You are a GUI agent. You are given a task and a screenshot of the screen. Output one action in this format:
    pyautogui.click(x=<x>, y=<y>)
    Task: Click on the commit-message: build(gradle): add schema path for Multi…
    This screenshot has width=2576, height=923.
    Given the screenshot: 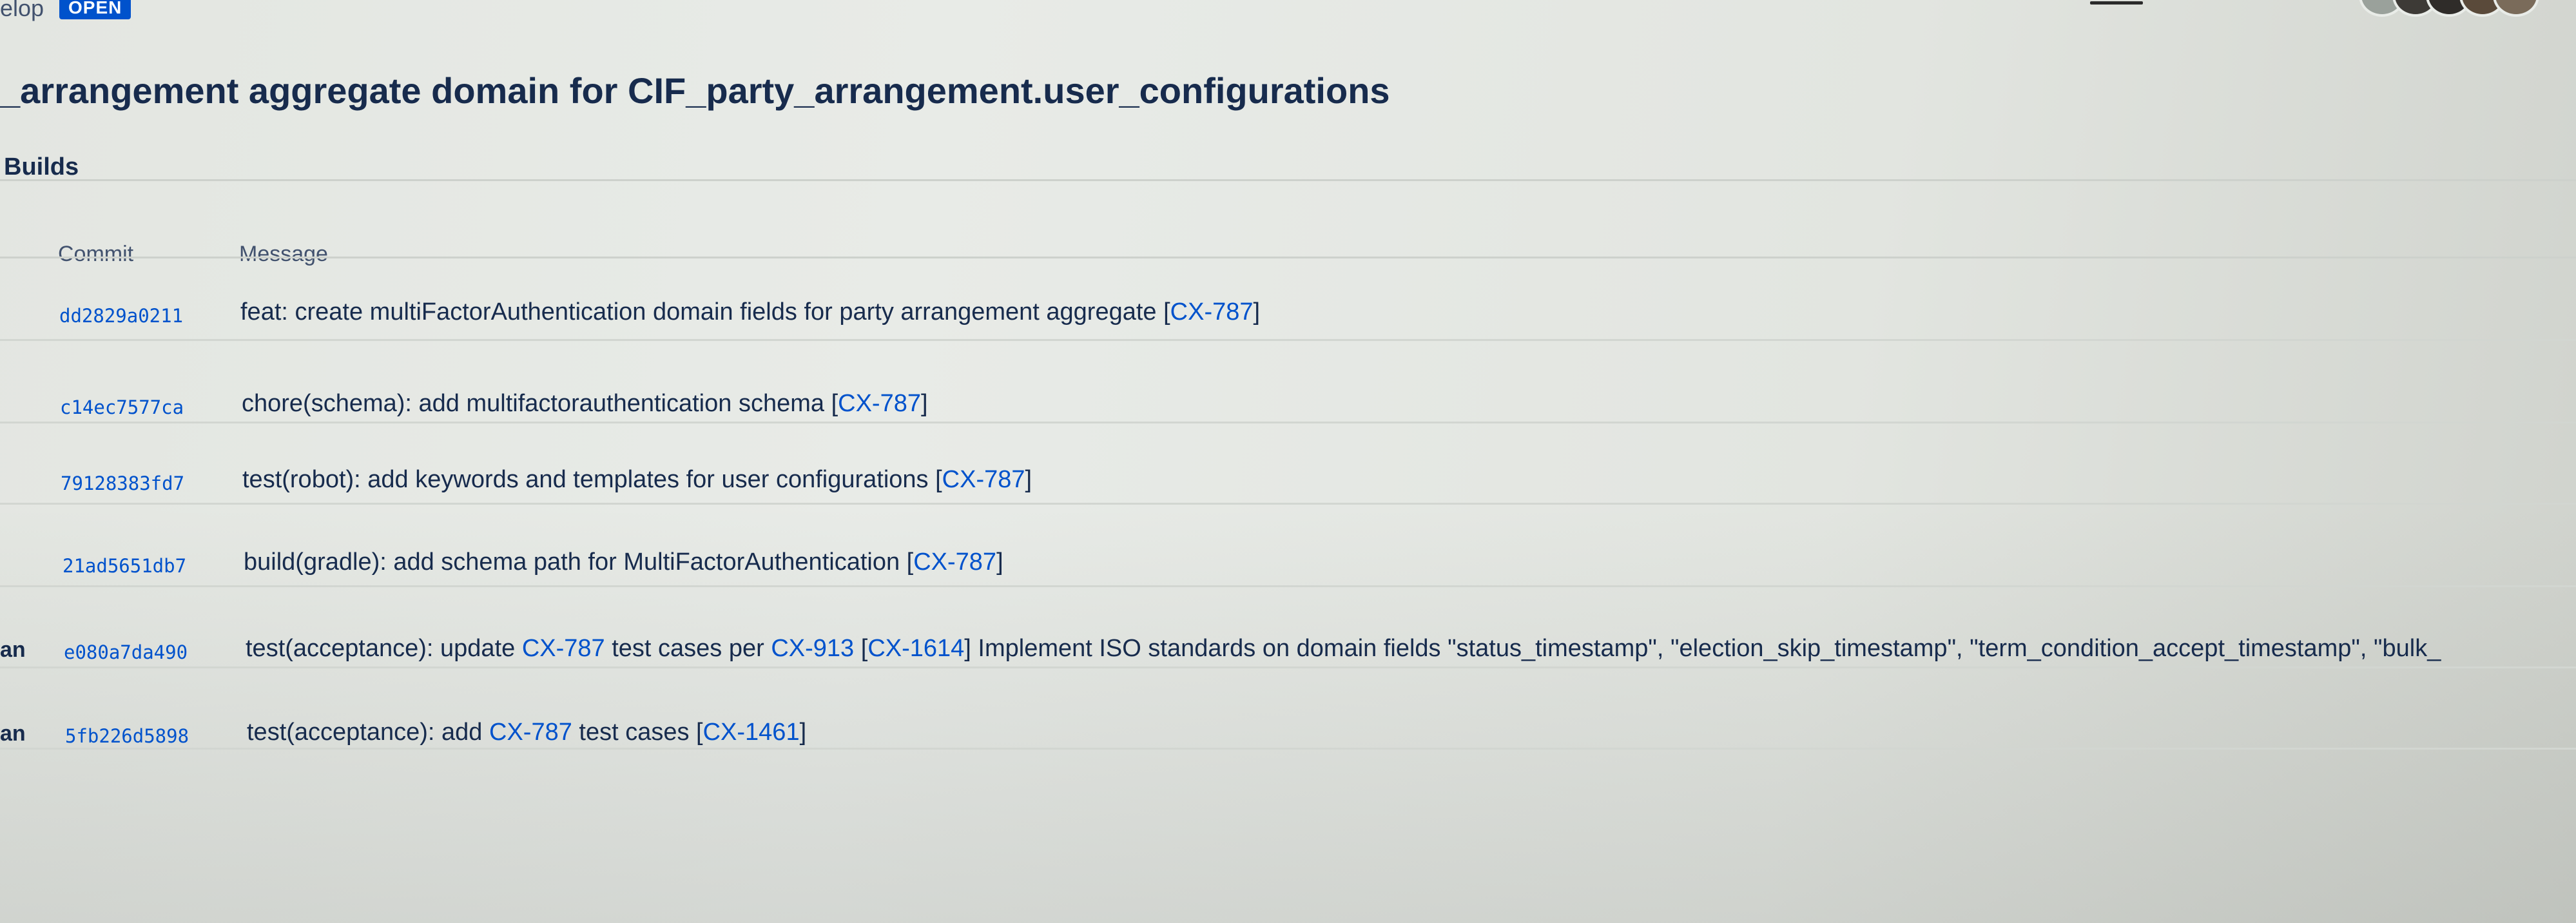 What is the action you would take?
    pyautogui.click(x=623, y=562)
    